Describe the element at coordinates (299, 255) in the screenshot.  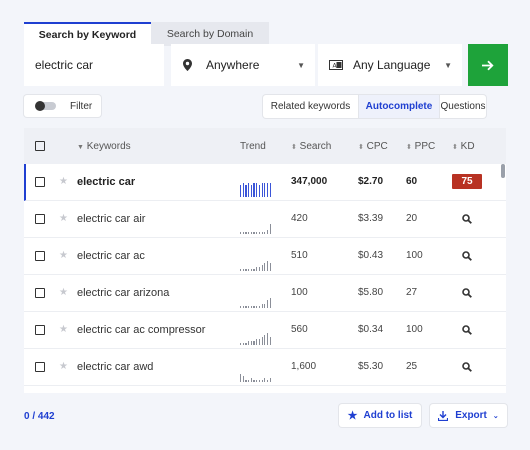
I see `search-value: 510` at that location.